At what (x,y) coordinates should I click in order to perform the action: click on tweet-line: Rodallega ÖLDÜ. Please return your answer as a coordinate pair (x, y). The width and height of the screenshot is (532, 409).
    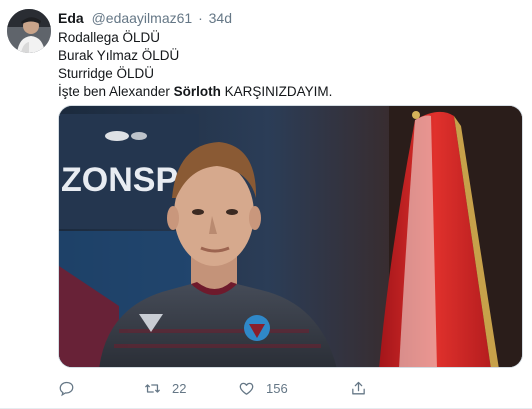
    Looking at the image, I should click on (109, 37).